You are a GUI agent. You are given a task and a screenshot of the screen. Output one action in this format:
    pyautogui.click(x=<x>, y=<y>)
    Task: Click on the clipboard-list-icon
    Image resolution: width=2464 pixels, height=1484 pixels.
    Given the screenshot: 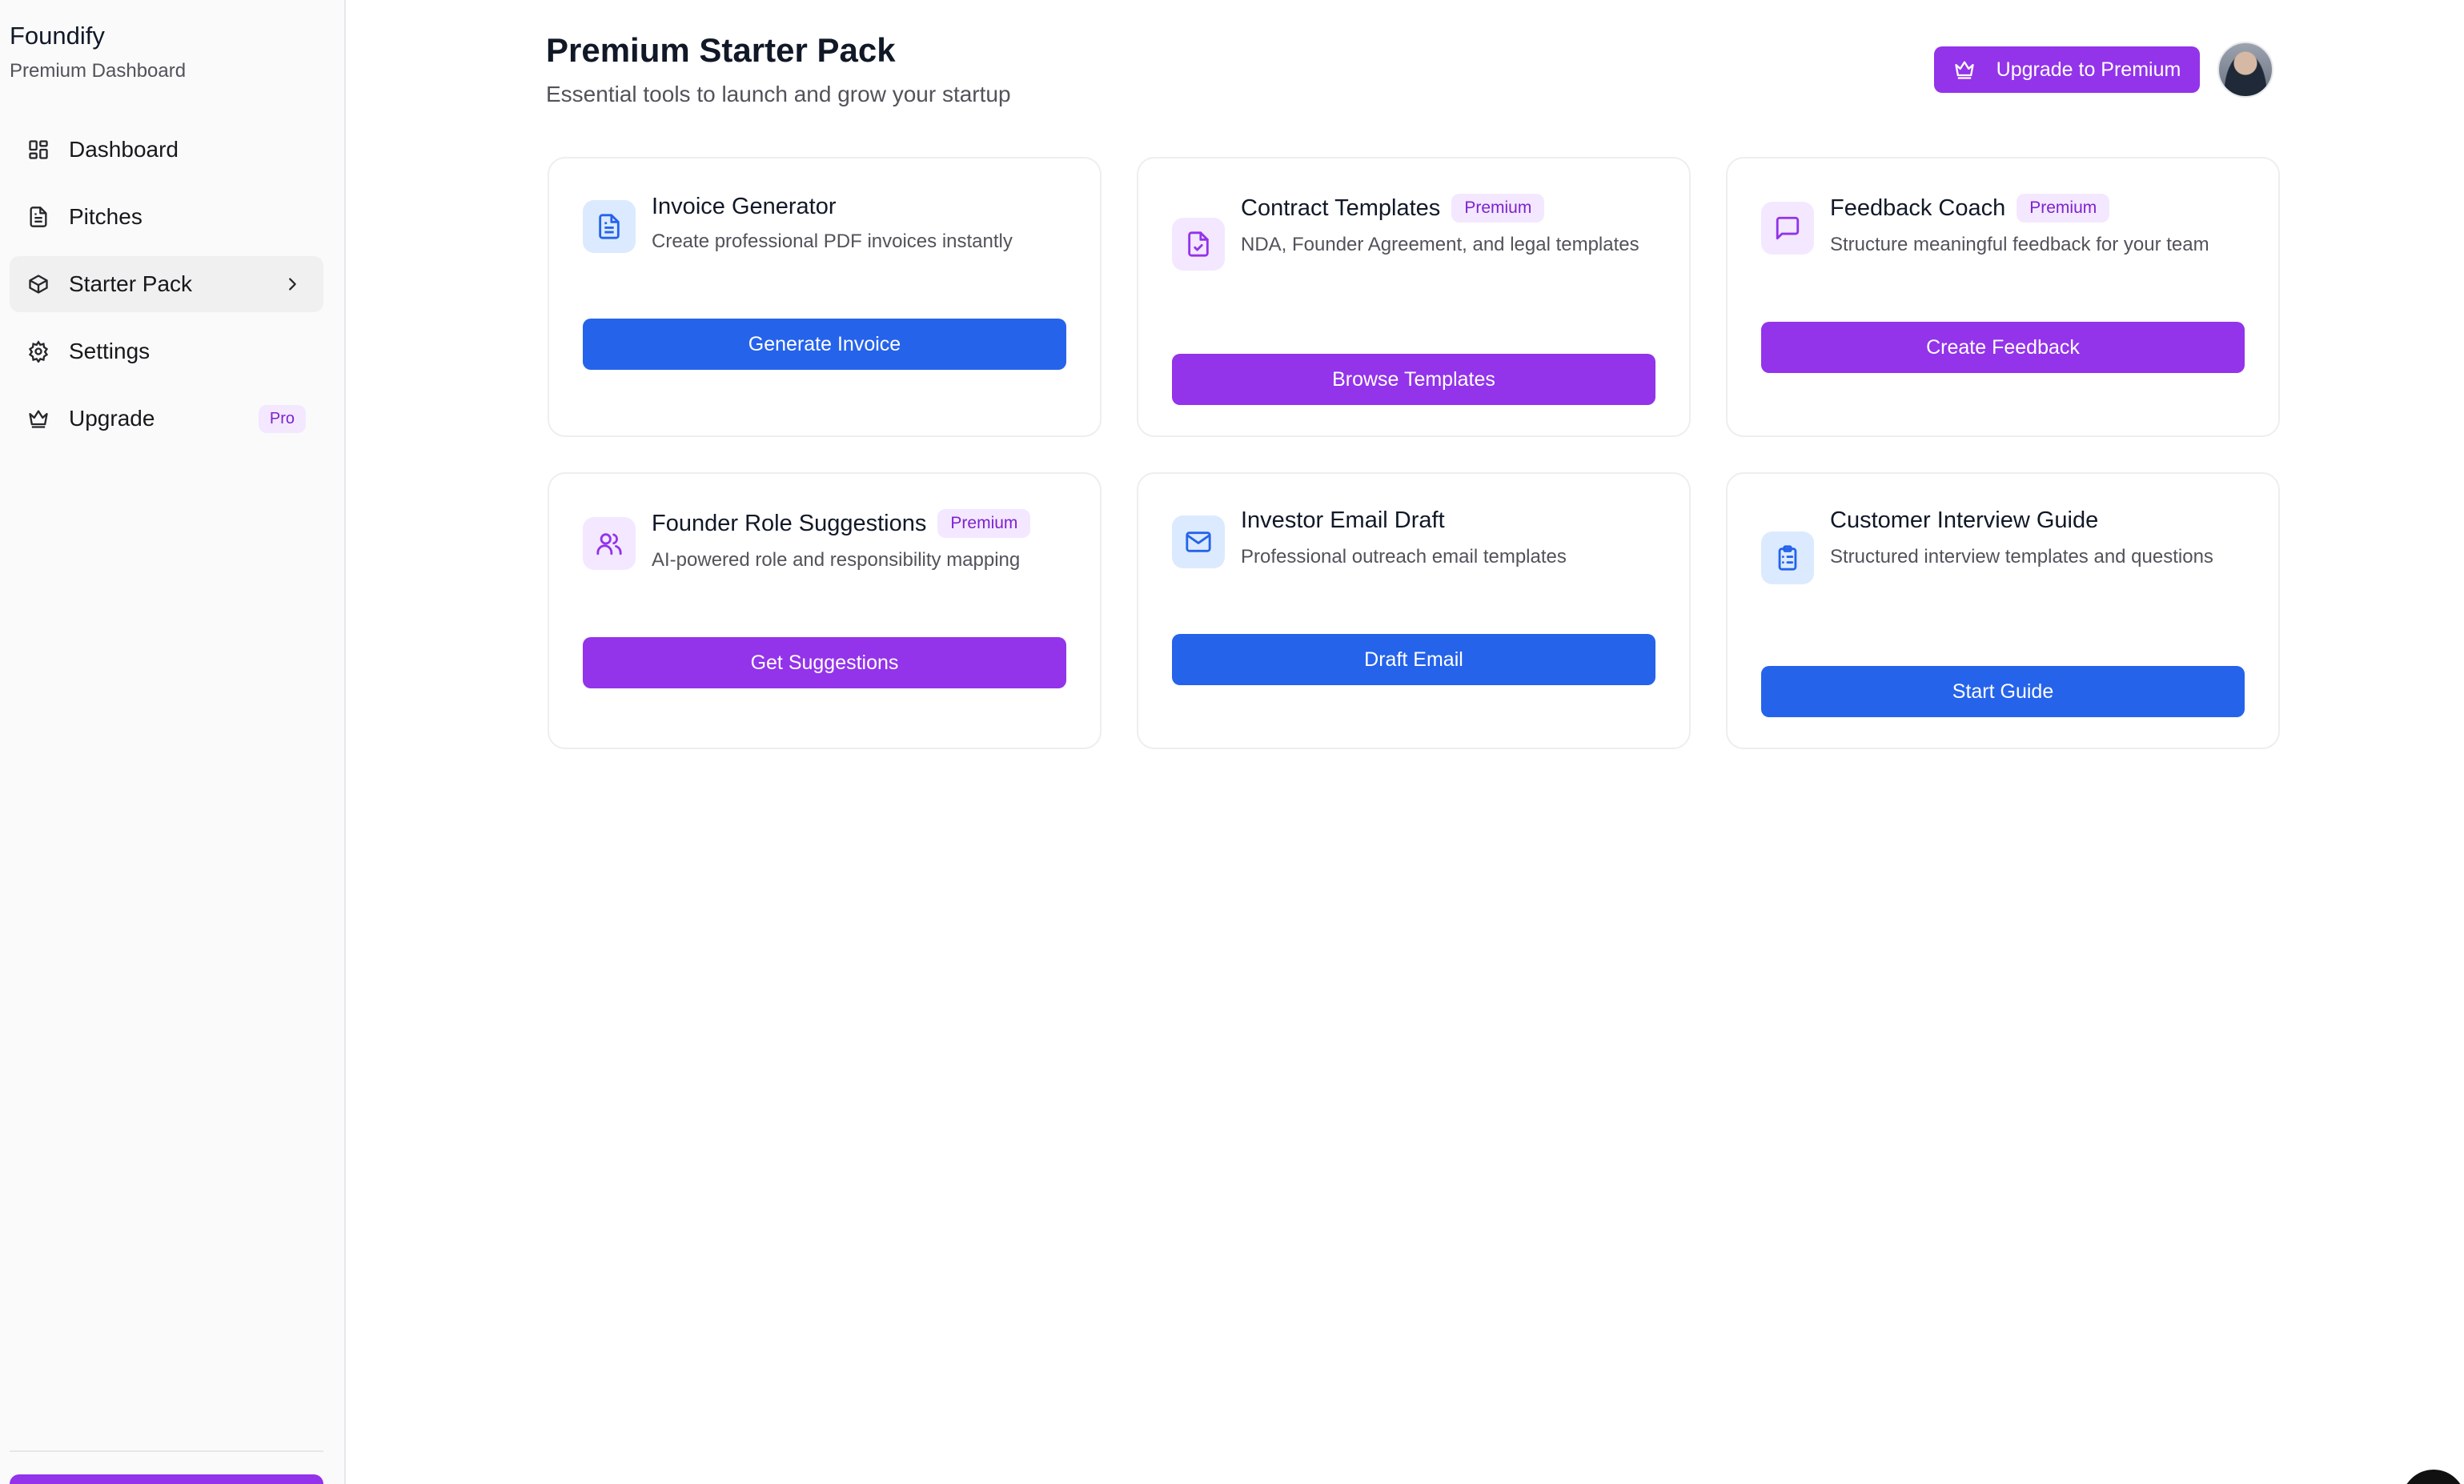 What is the action you would take?
    pyautogui.click(x=1787, y=557)
    